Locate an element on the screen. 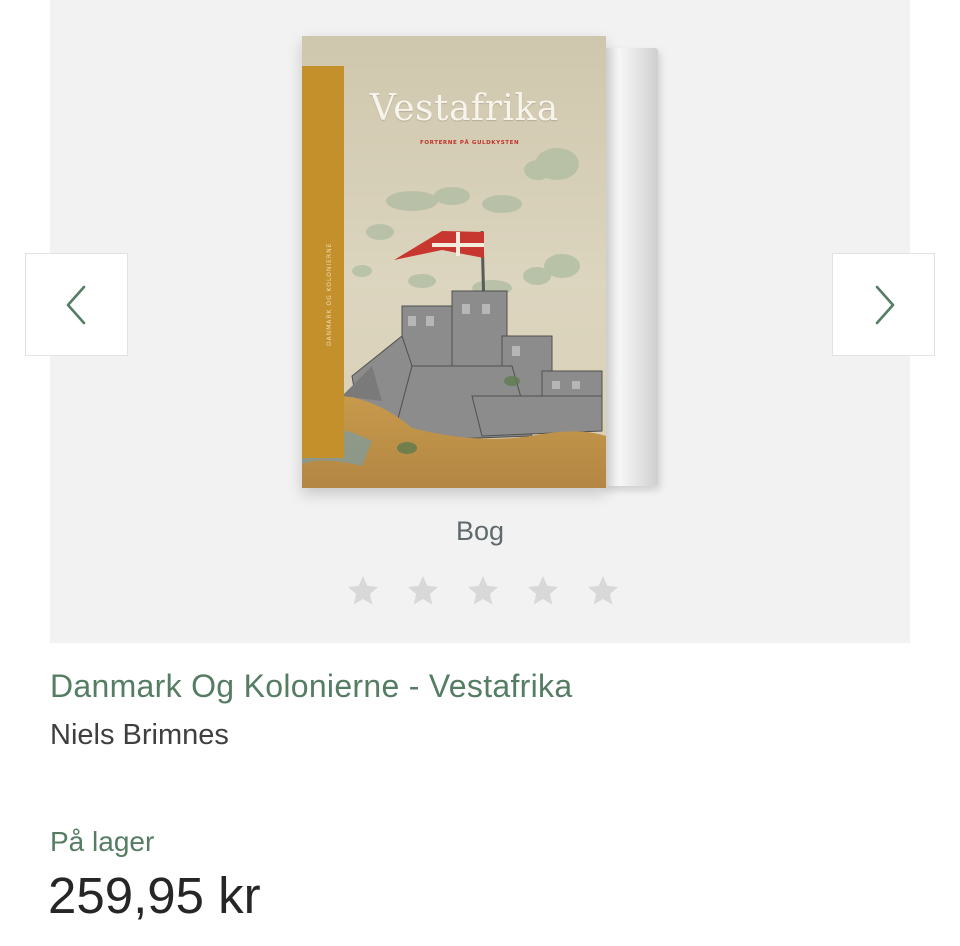  product-title: Danmark Og Kolonierne - Vestafrika is located at coordinates (311, 686).